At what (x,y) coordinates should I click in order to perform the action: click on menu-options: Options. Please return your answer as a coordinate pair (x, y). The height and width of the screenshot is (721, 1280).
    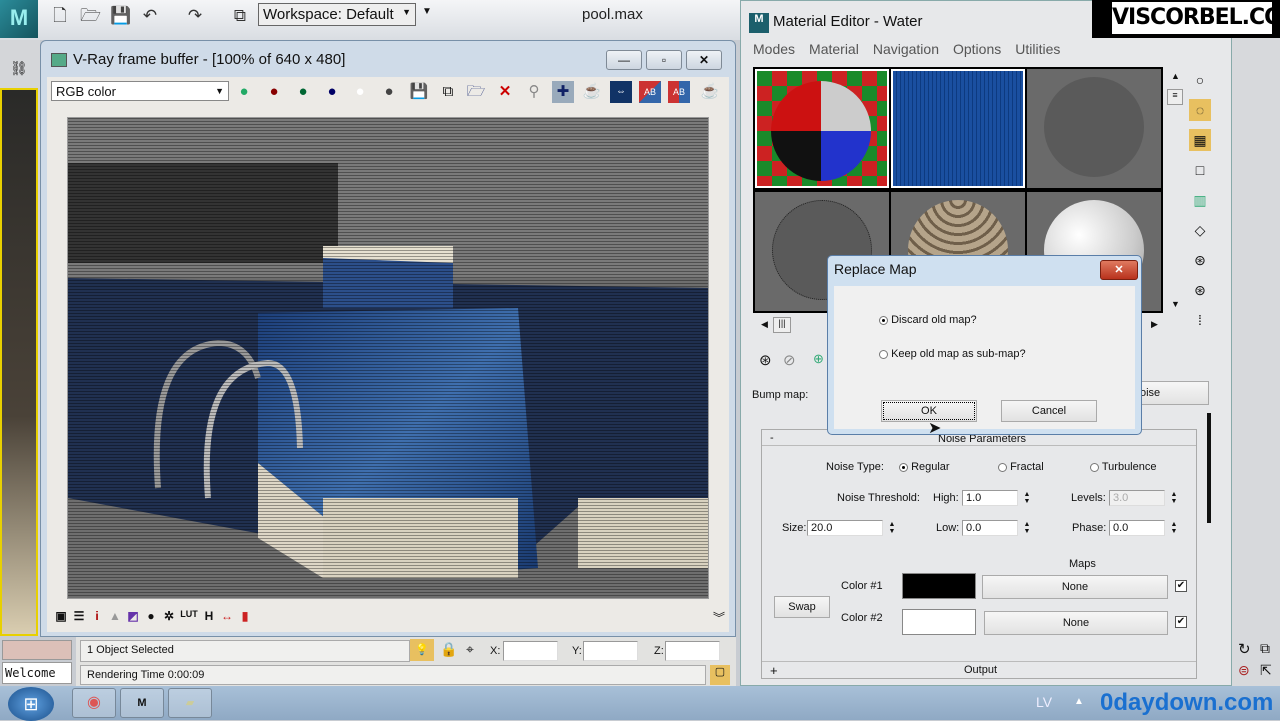
    Looking at the image, I should click on (977, 49).